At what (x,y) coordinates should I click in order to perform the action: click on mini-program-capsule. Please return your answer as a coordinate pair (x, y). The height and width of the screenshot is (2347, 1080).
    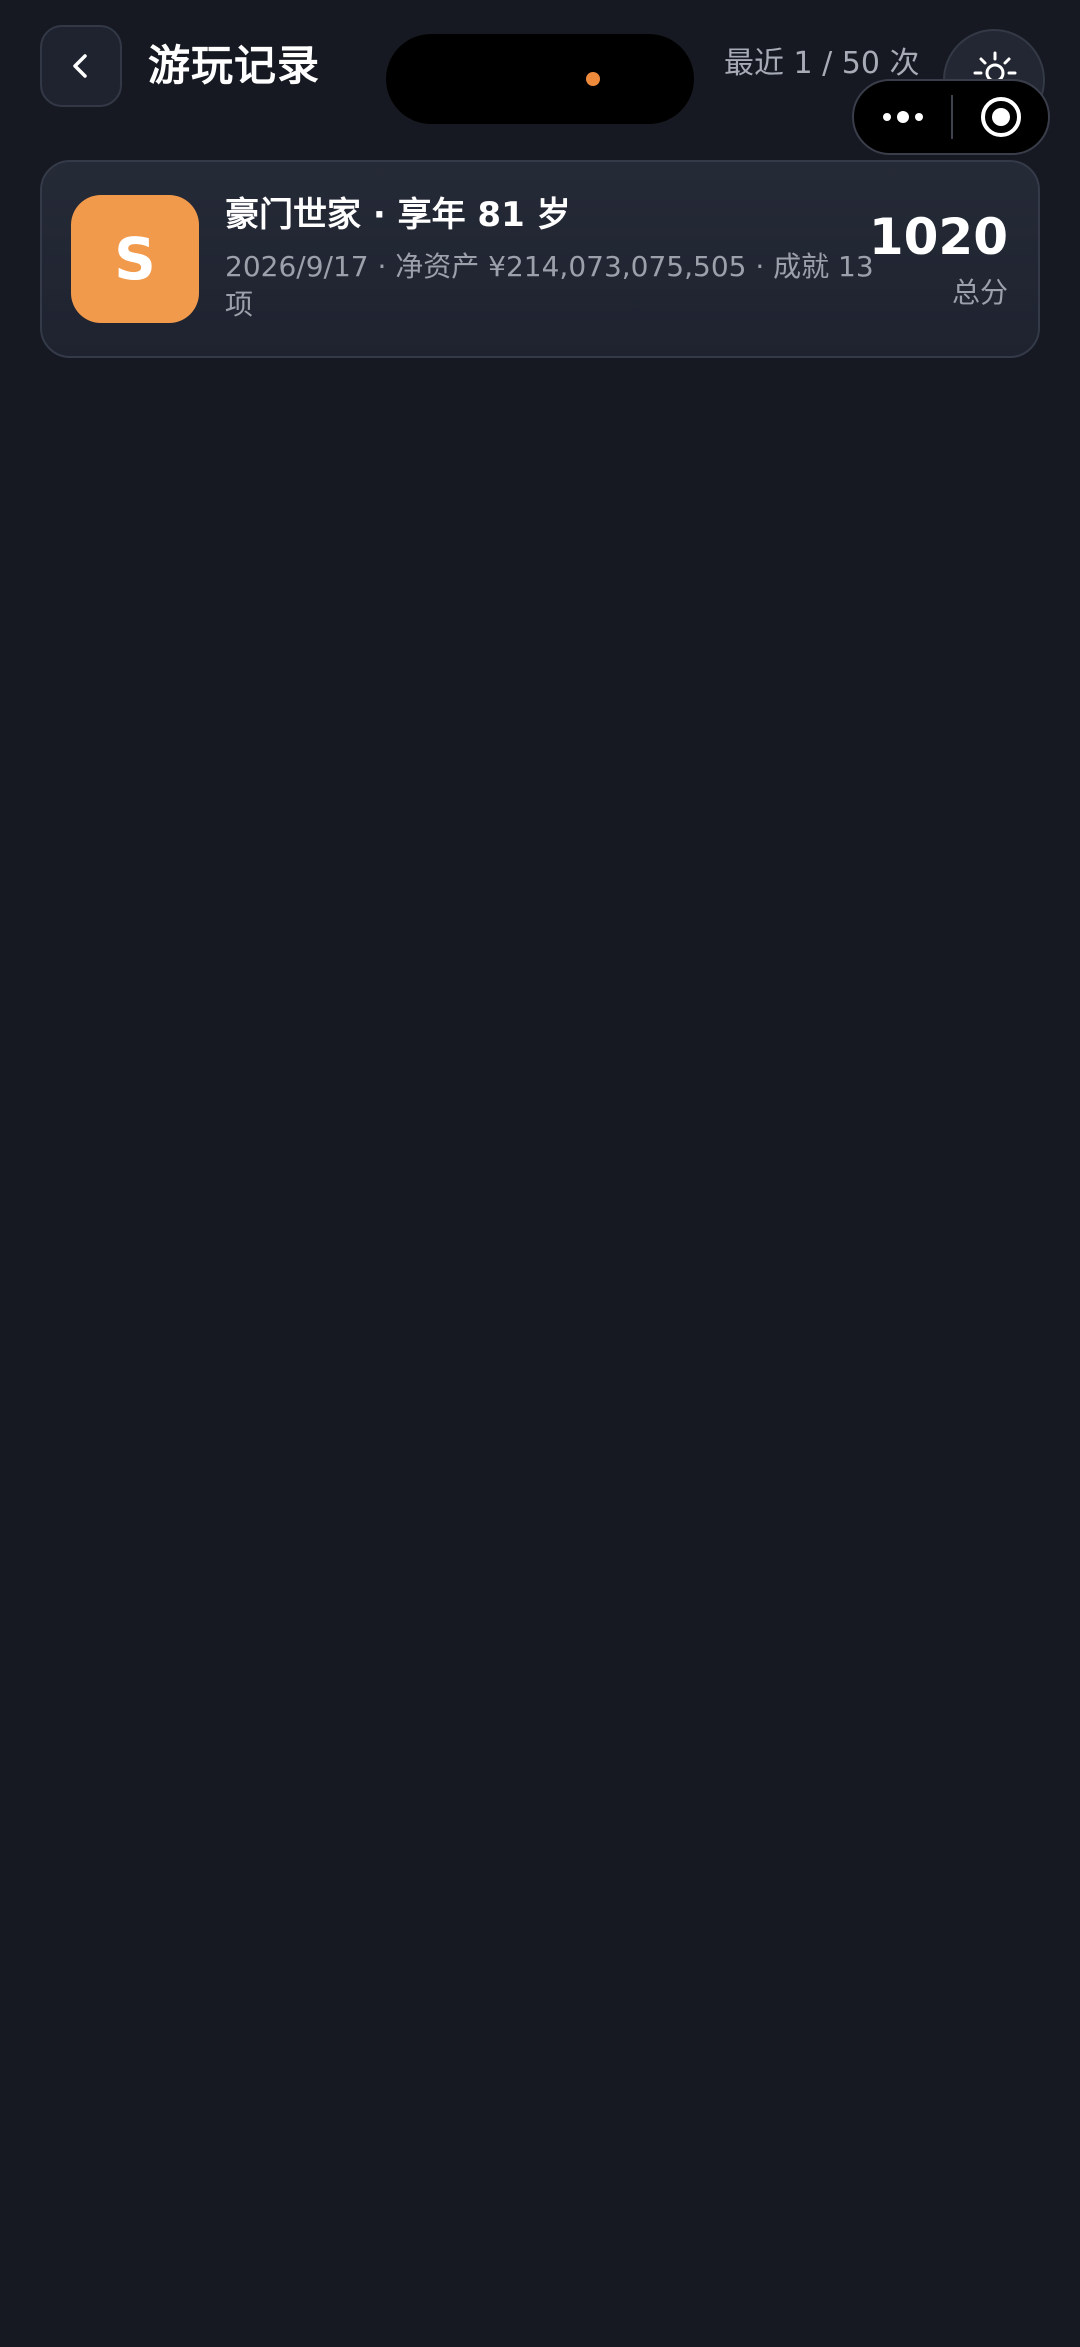
    Looking at the image, I should click on (951, 117).